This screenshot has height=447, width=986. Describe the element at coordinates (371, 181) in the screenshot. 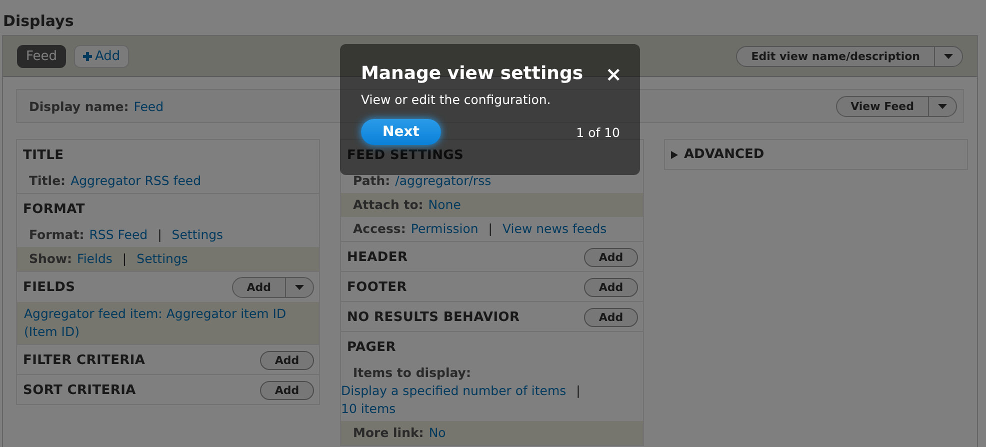

I see `setting-label: Path:` at that location.